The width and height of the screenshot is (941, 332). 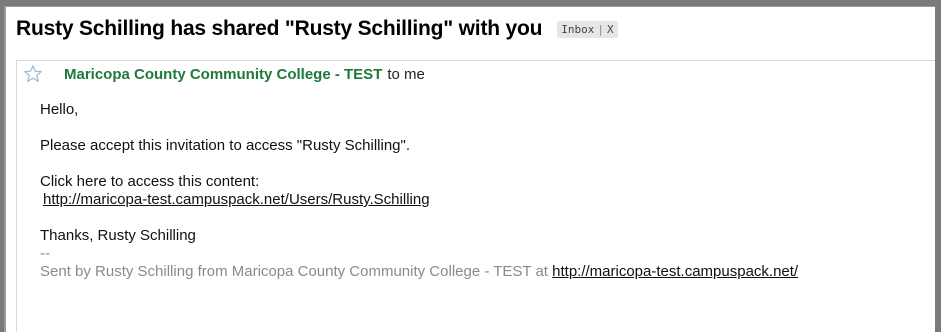 I want to click on footer-link: http://maricopa-test.campuspack.net/, so click(x=675, y=271).